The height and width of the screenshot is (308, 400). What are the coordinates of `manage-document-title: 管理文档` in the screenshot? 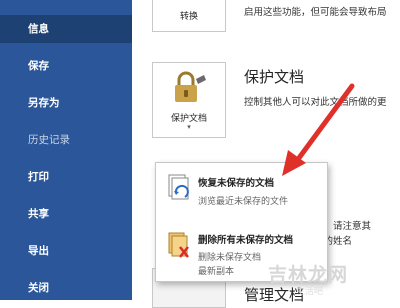 It's located at (274, 295).